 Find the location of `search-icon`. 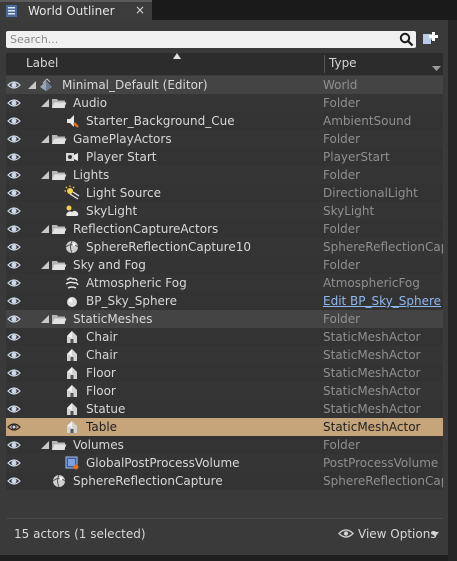

search-icon is located at coordinates (406, 39).